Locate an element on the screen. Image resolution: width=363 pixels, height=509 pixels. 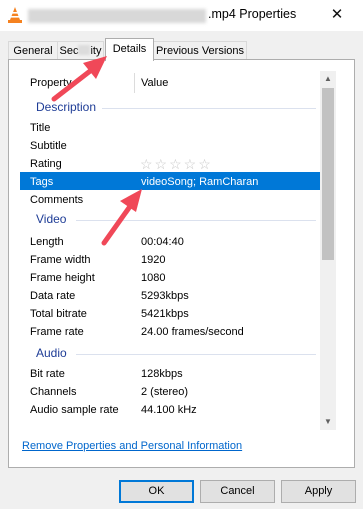
property-name: Bit rate is located at coordinates (47, 374).